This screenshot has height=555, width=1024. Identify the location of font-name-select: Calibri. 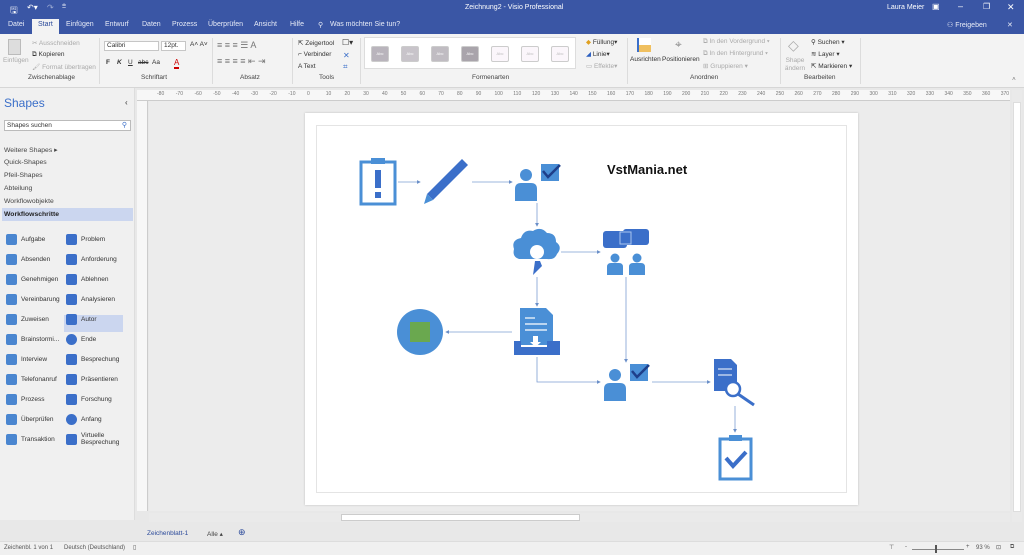
(131, 46).